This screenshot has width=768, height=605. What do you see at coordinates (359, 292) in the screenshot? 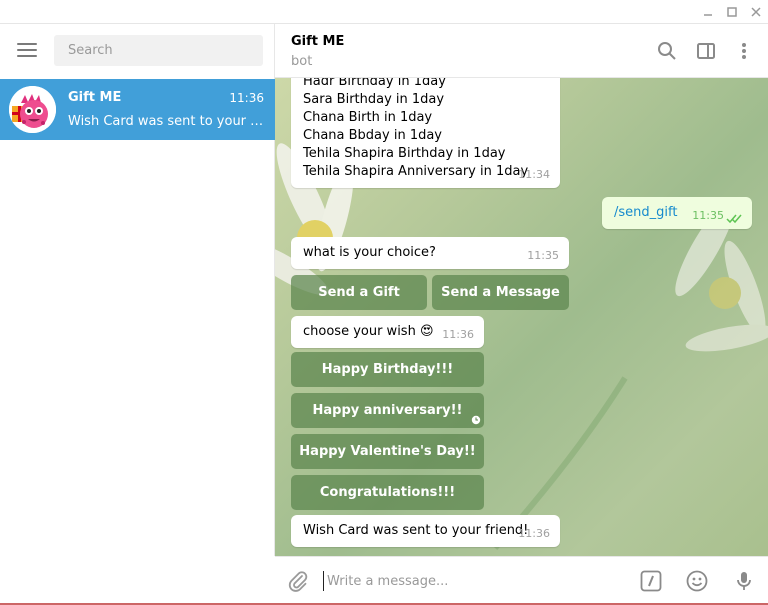
I see `send-gift-button: Send a Gift` at bounding box center [359, 292].